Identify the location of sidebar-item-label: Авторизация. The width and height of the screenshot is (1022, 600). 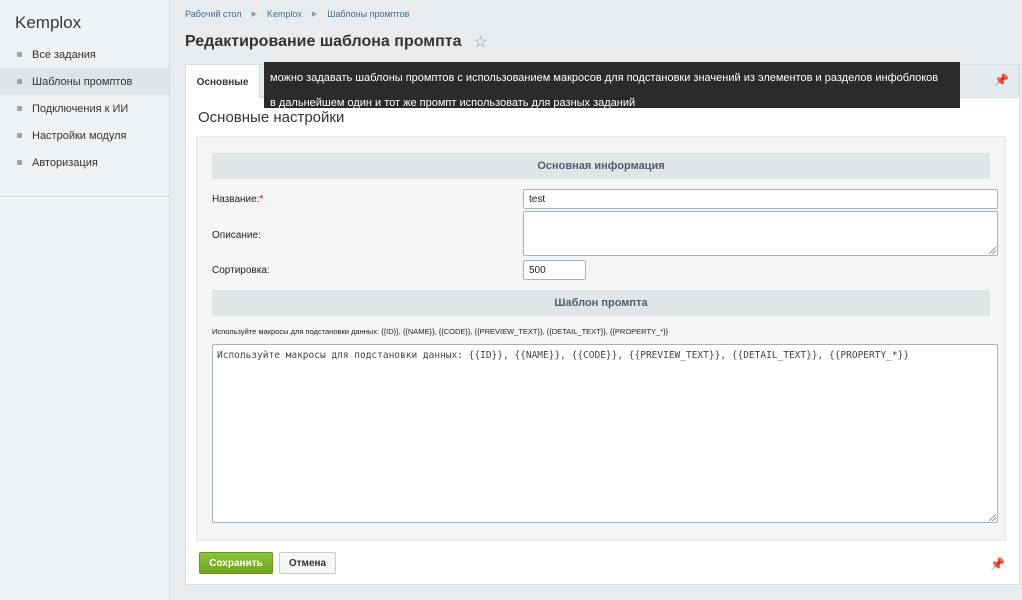
(65, 162).